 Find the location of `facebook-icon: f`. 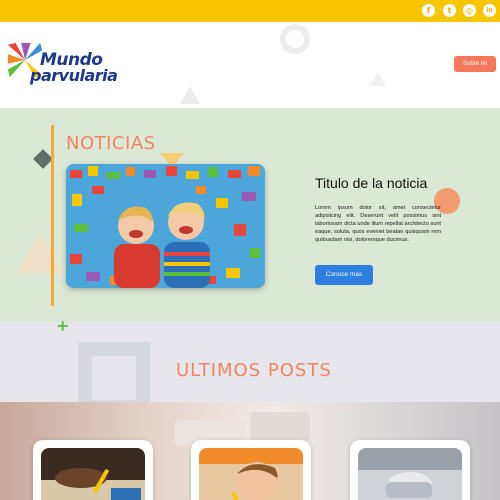

facebook-icon: f is located at coordinates (428, 10).